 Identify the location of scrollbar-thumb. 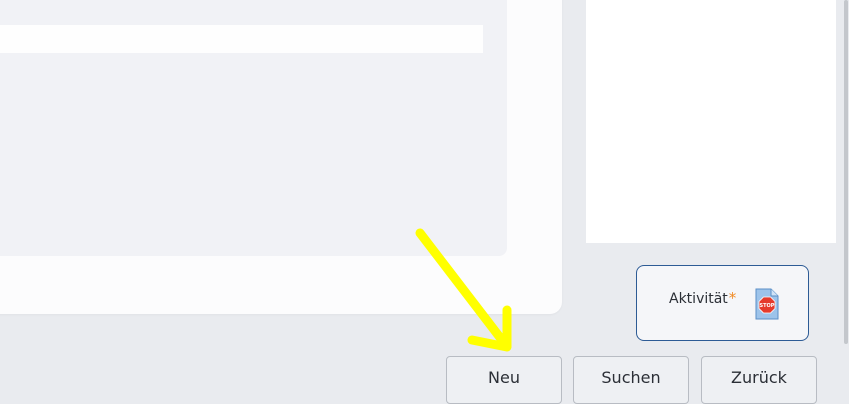
(846, 172).